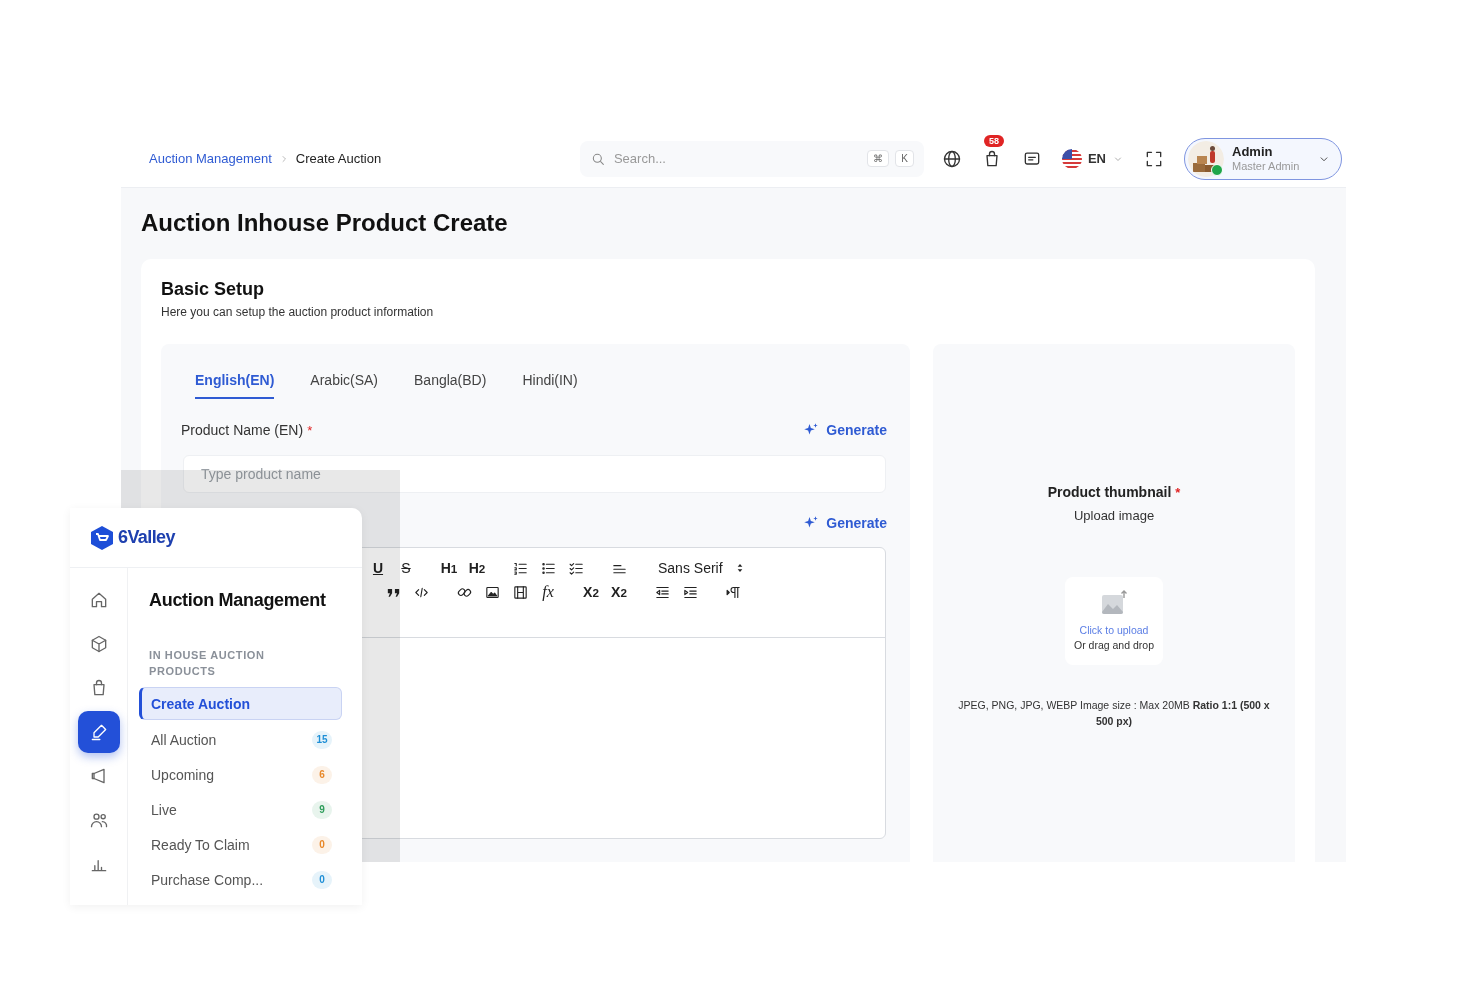 This screenshot has width=1467, height=992. What do you see at coordinates (702, 568) in the screenshot?
I see `font-select: Sans Serif` at bounding box center [702, 568].